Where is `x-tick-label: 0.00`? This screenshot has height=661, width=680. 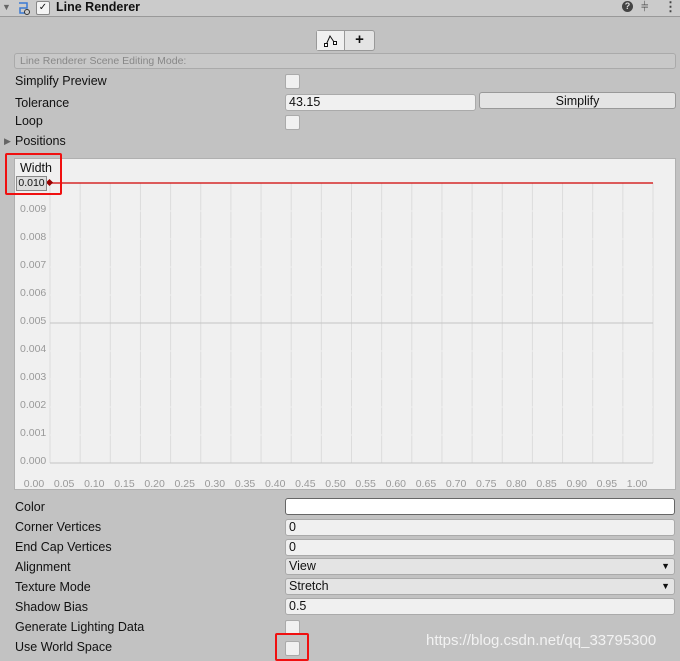 x-tick-label: 0.00 is located at coordinates (34, 484).